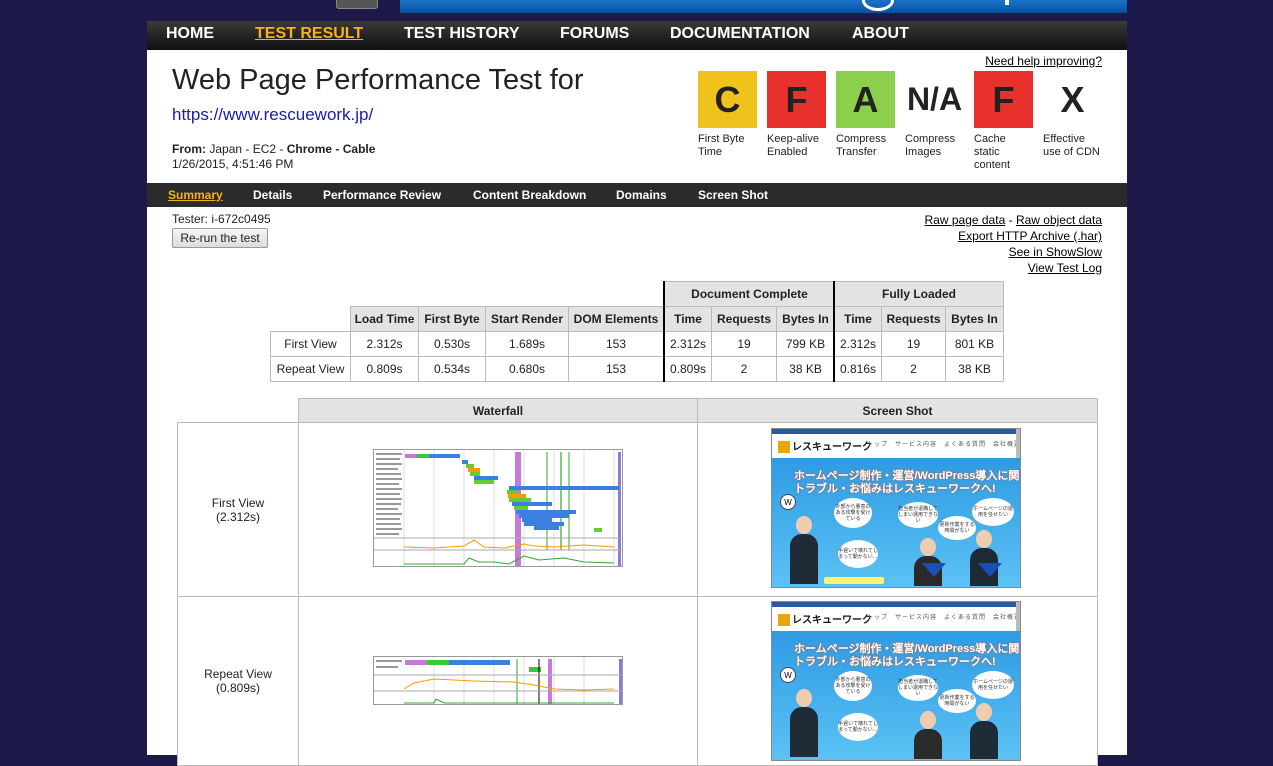  Describe the element at coordinates (309, 149) in the screenshot. I see `browser-name: Chrome` at that location.